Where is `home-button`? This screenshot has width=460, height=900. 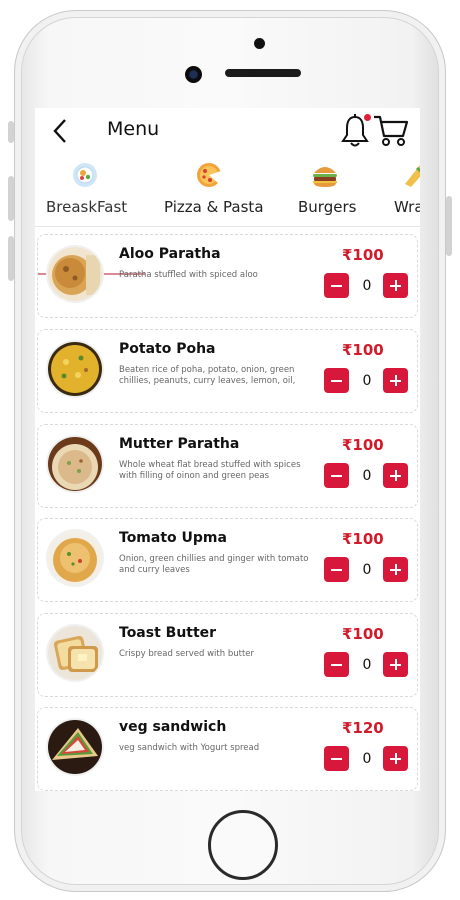
home-button is located at coordinates (243, 845).